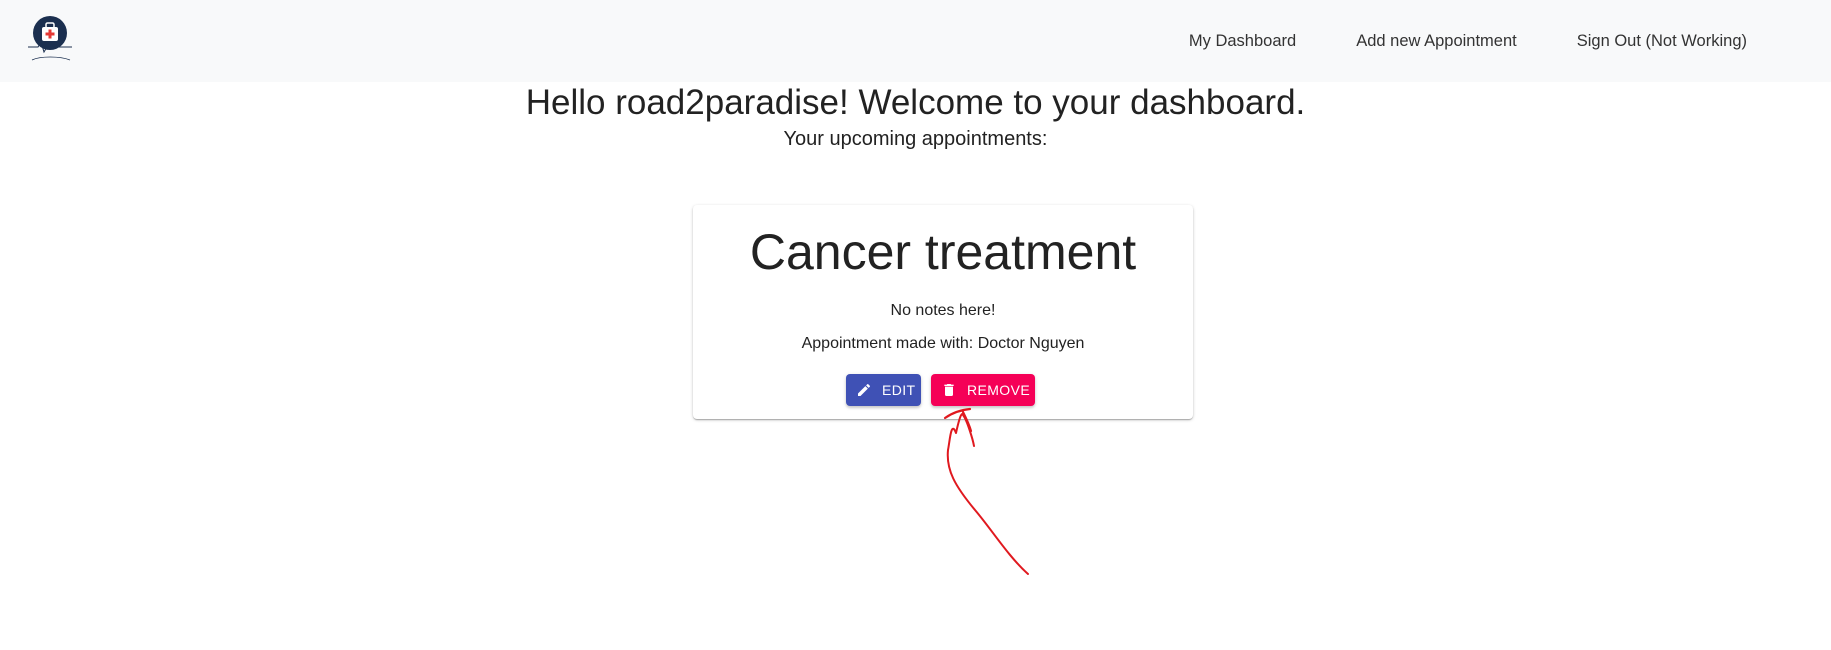  I want to click on nav-my-dashboard-link: My Dashboard, so click(1242, 41).